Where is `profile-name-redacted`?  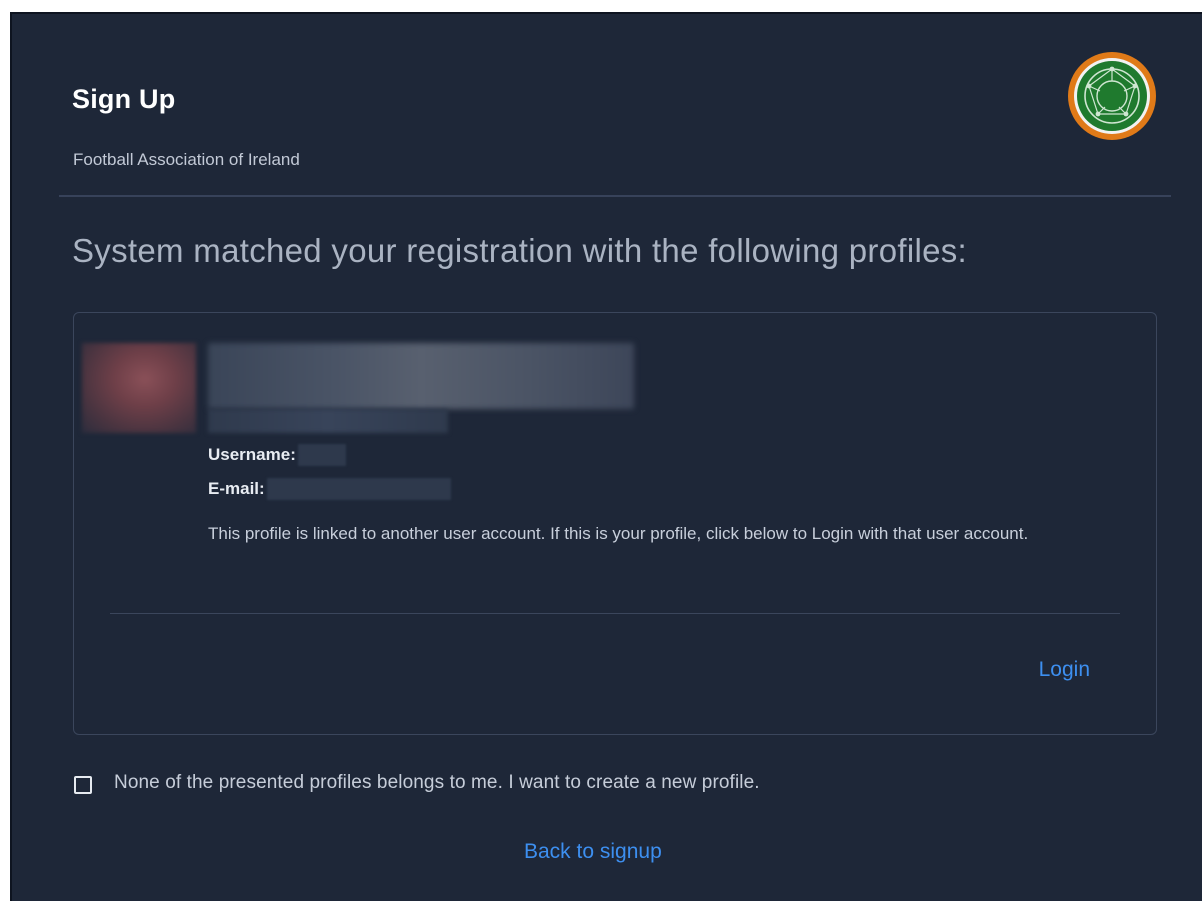 profile-name-redacted is located at coordinates (421, 376).